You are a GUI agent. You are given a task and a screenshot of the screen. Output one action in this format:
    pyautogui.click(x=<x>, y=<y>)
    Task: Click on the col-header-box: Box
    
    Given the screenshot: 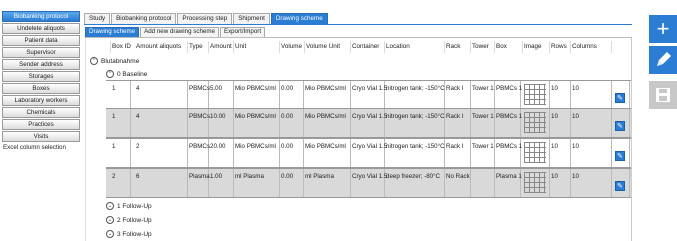 What is the action you would take?
    pyautogui.click(x=501, y=46)
    